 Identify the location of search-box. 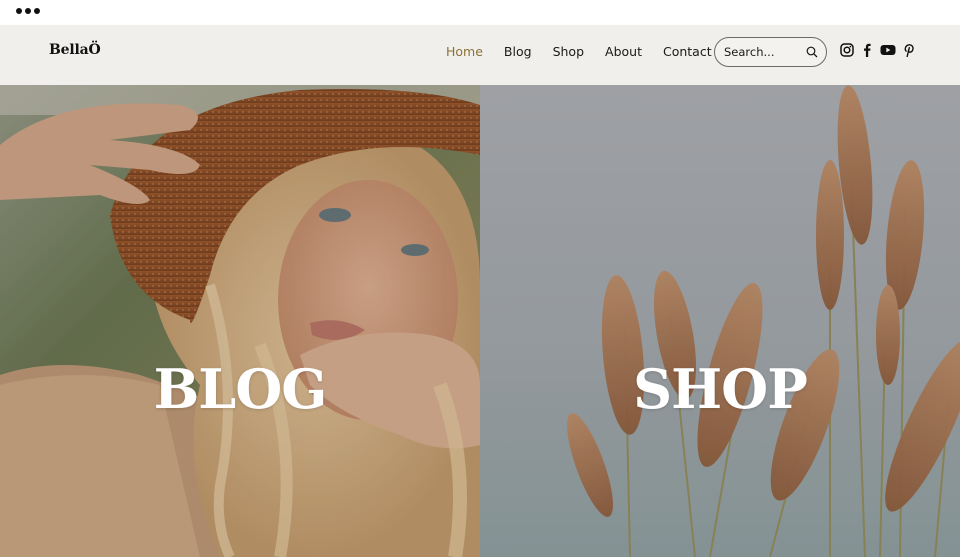
(770, 52).